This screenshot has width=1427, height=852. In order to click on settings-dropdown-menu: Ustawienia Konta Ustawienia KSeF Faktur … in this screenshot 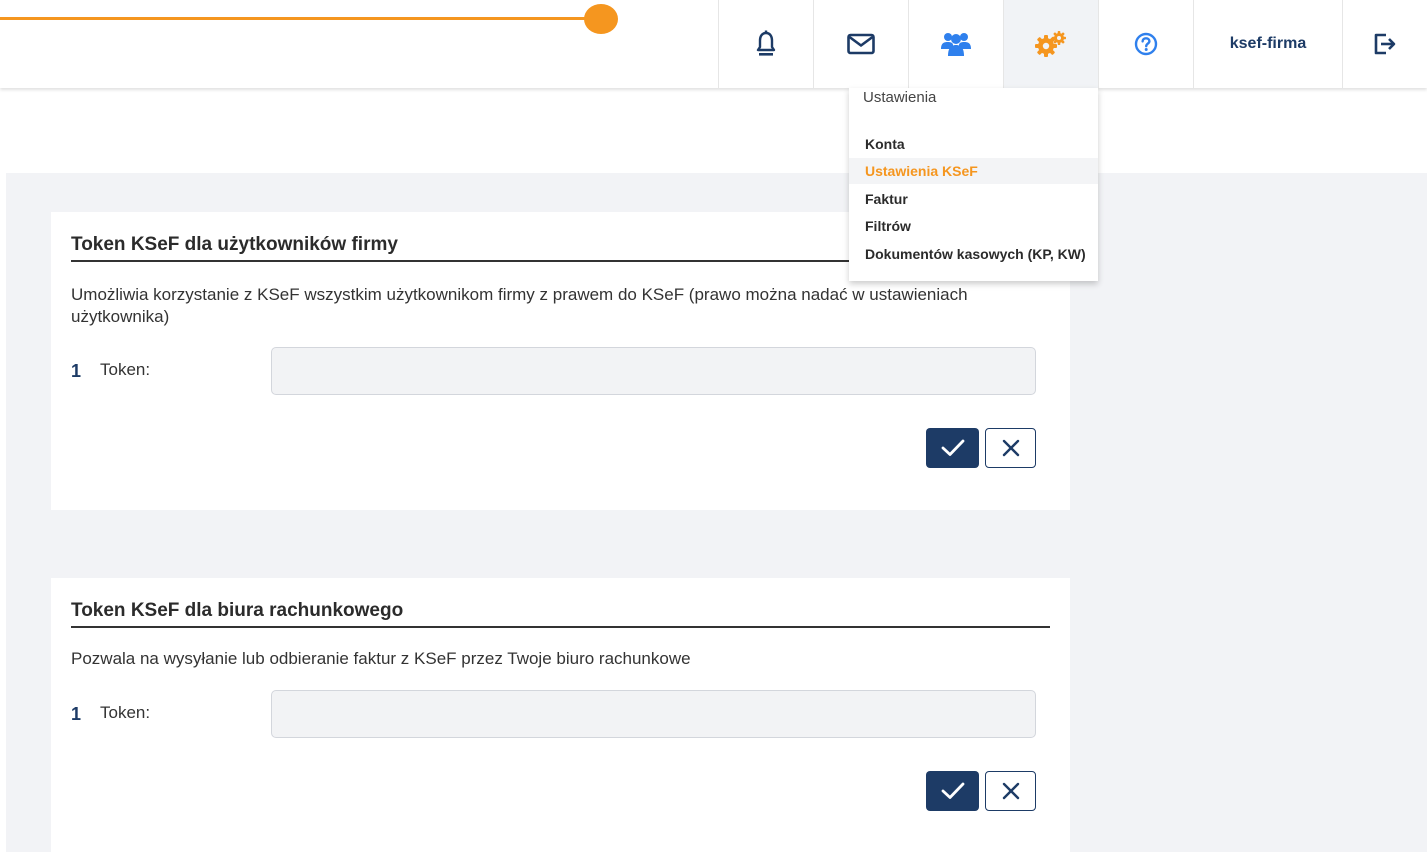, I will do `click(973, 184)`.